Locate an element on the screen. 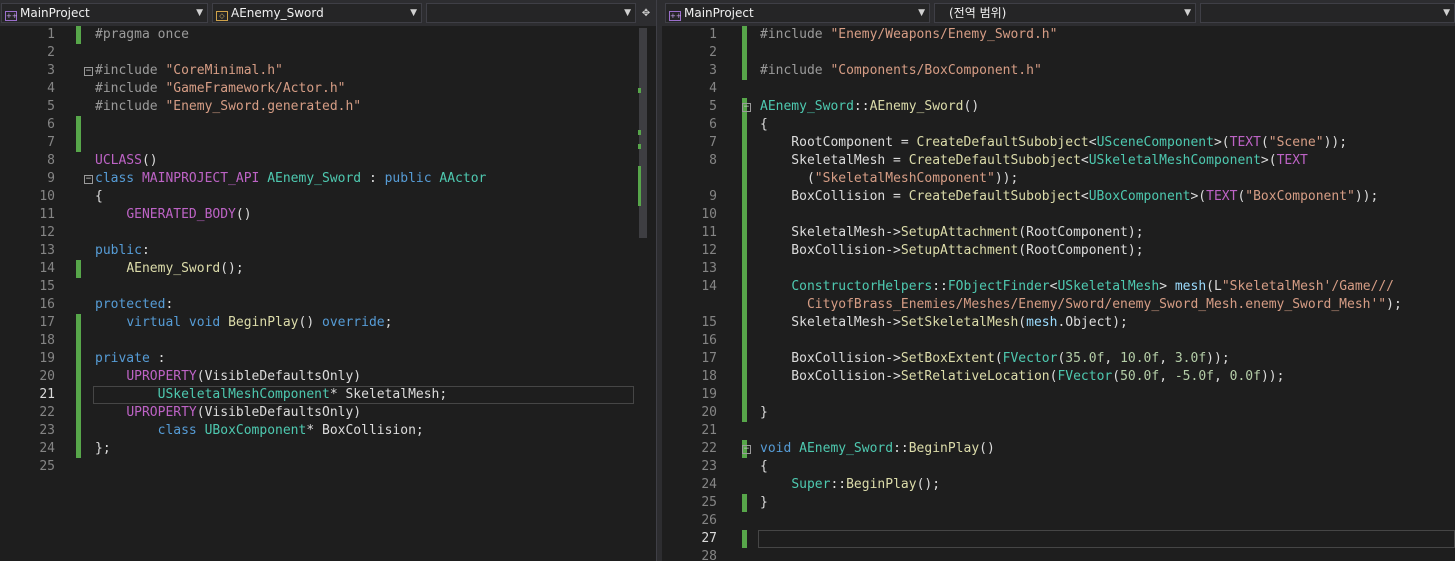 The image size is (1455, 561). code-line: 11 GENERATED_BODY() is located at coordinates (328, 215).